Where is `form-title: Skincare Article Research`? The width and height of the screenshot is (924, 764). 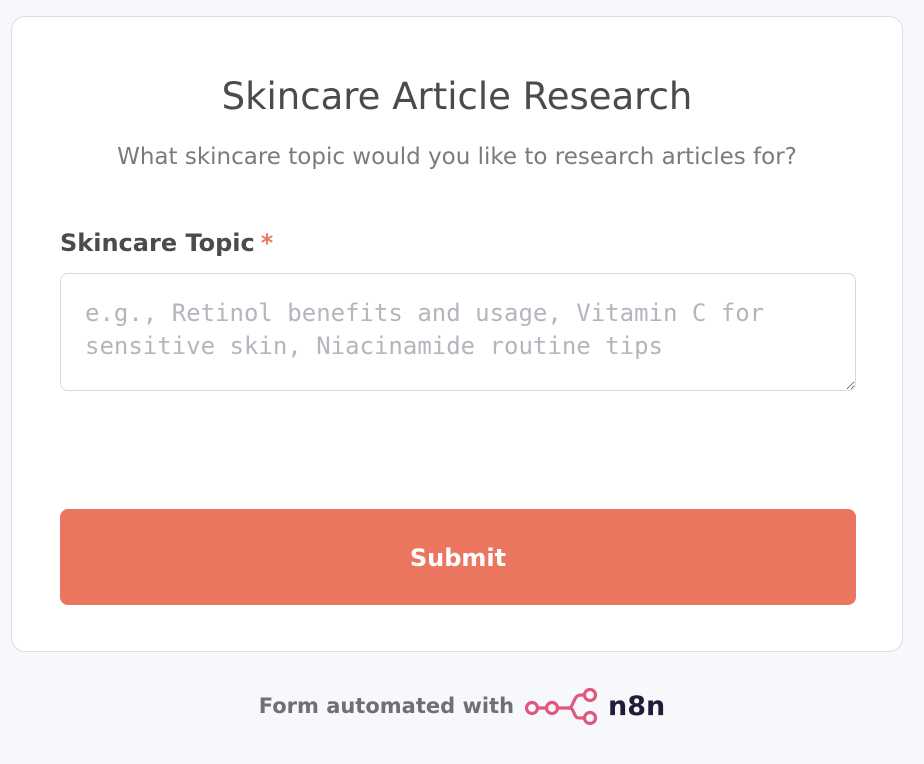
form-title: Skincare Article Research is located at coordinates (457, 96).